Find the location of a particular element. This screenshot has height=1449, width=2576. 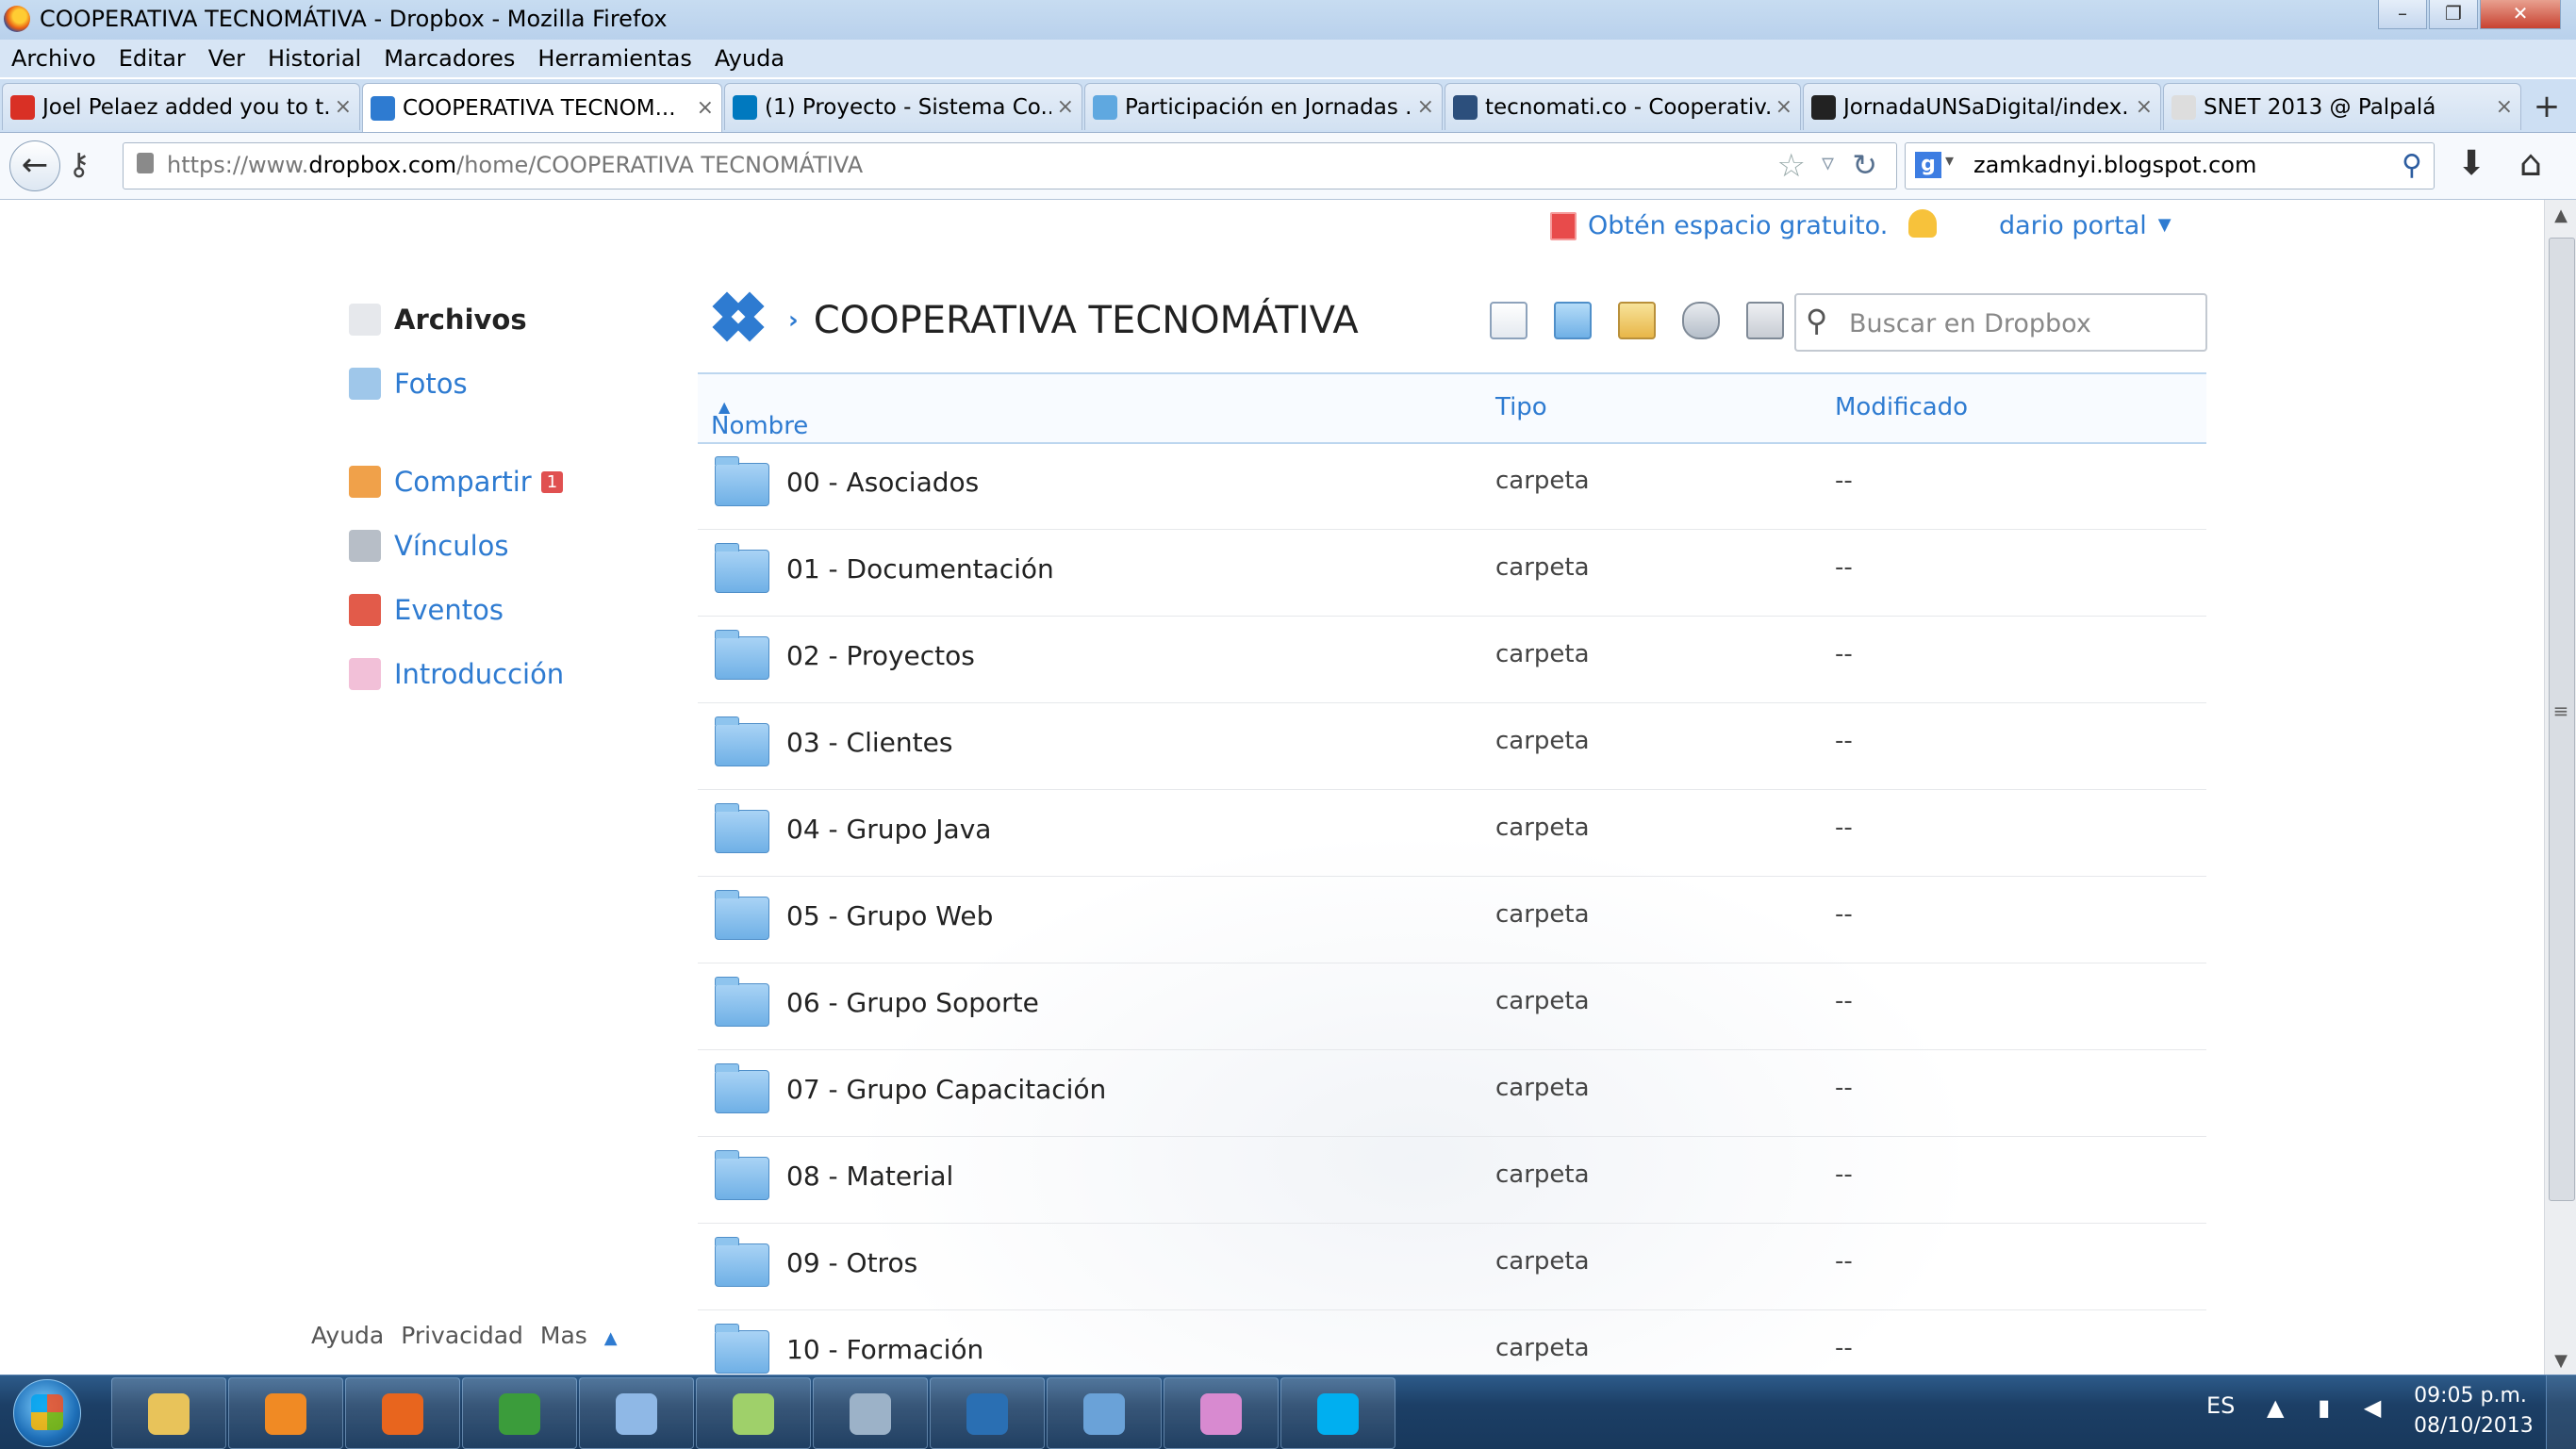

dropbox-logo-icon is located at coordinates (738, 319).